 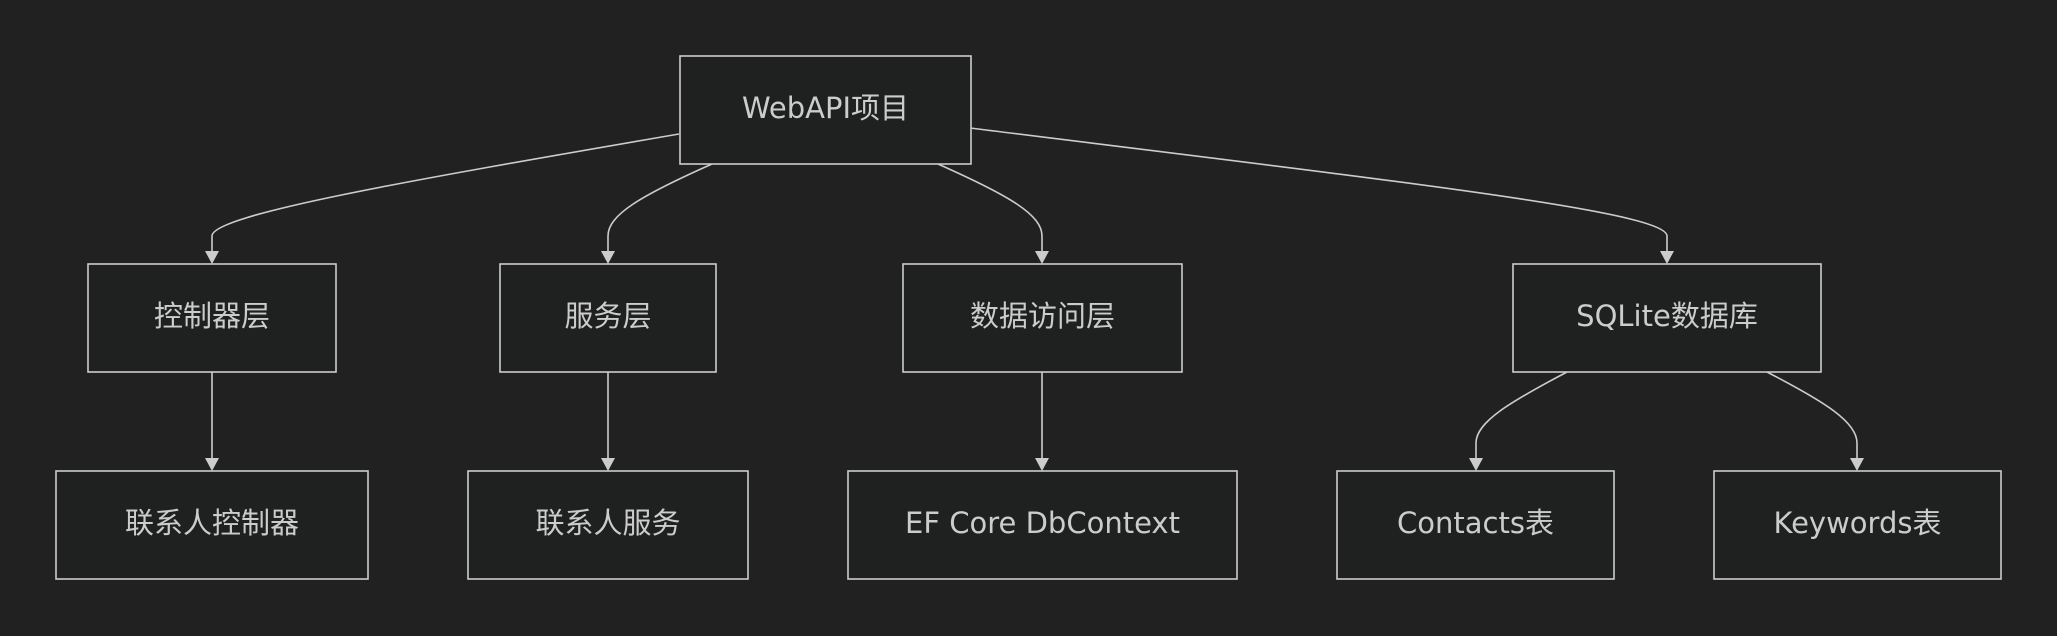 What do you see at coordinates (1321, 195) in the screenshot?
I see `edge-webapi-sqlite` at bounding box center [1321, 195].